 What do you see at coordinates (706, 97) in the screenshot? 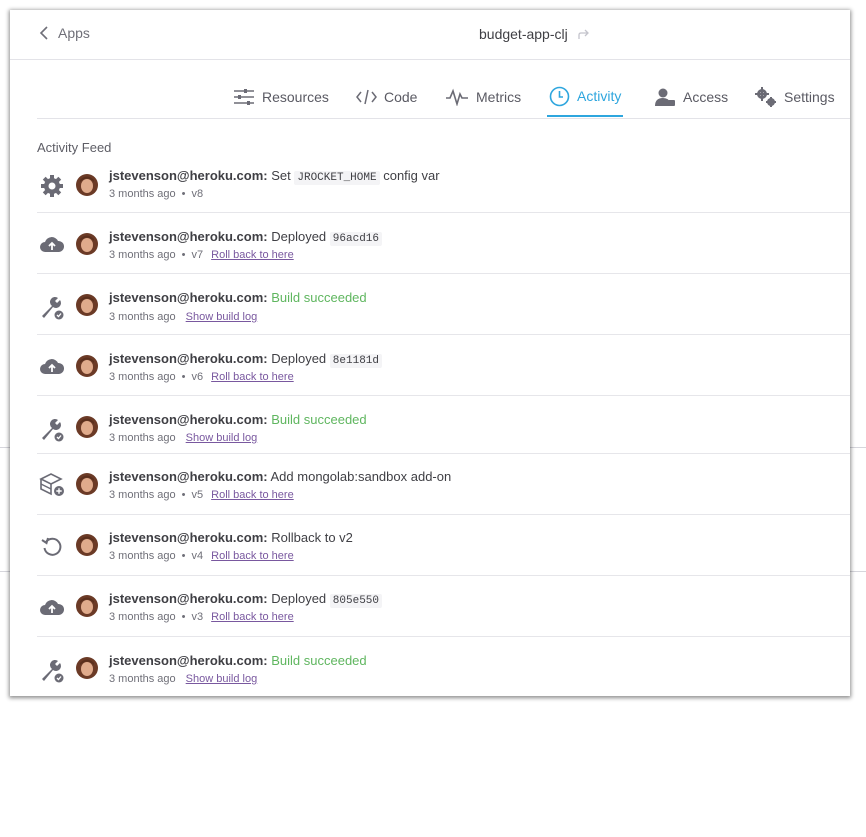
I see `tab-label: Access` at bounding box center [706, 97].